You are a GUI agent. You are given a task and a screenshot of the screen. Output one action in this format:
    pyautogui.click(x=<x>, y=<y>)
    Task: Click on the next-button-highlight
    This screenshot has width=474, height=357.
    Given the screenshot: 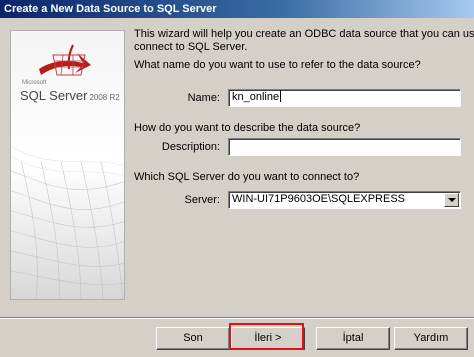 What is the action you would take?
    pyautogui.click(x=266, y=336)
    